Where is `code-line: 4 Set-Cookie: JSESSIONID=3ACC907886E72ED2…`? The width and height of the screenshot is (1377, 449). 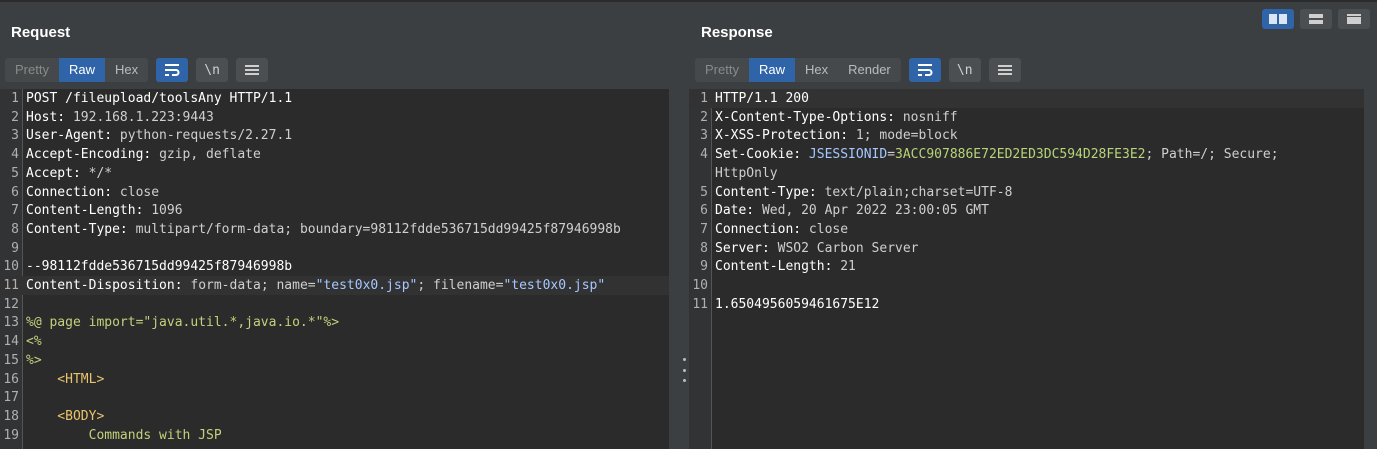
code-line: 4 Set-Cookie: JSESSIONID=3ACC907886E72ED2… is located at coordinates (1026, 154).